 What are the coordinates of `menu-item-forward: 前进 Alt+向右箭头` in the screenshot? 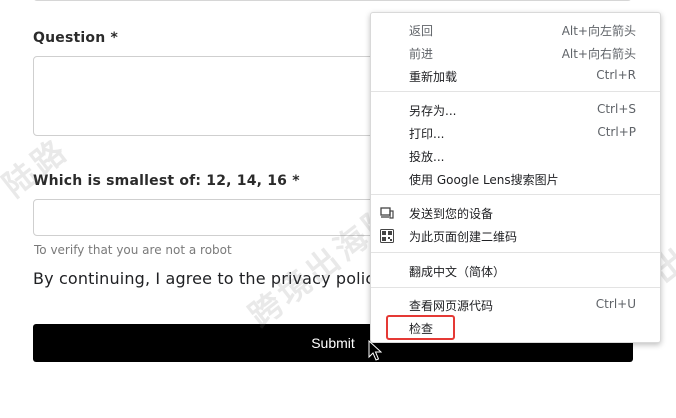 It's located at (515, 53).